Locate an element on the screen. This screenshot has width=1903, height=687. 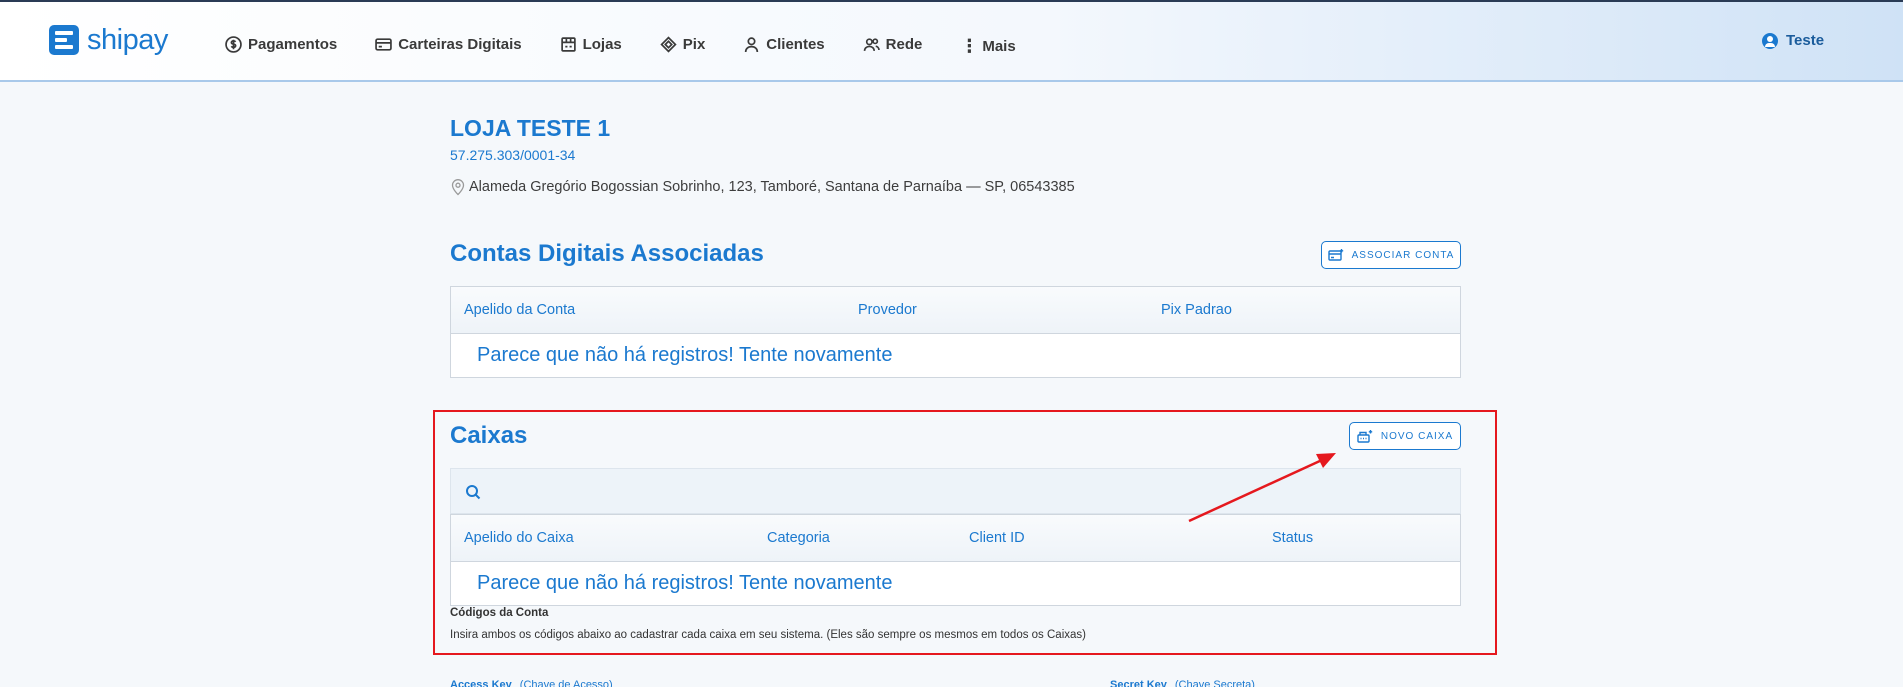
nav-label: Pix is located at coordinates (694, 44).